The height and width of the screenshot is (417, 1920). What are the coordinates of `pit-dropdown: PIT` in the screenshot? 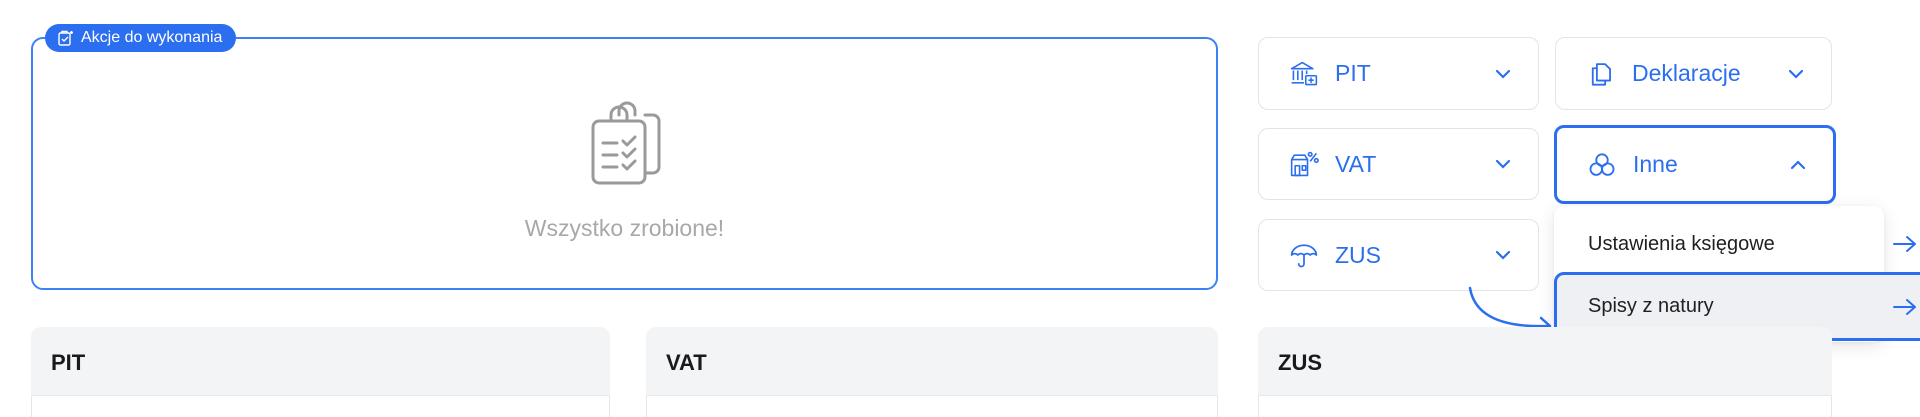 It's located at (1398, 73).